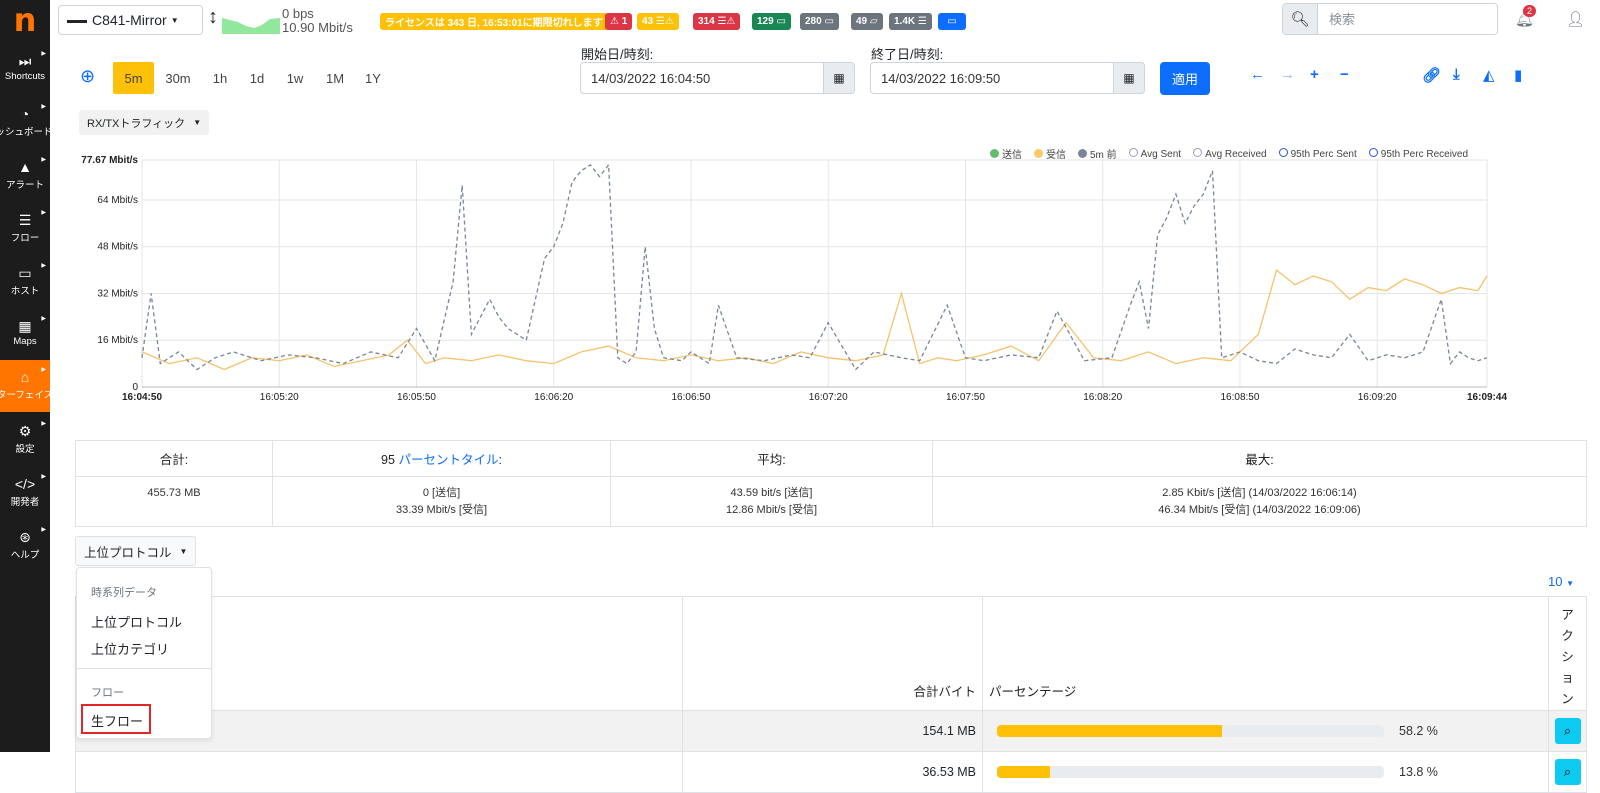 This screenshot has width=1600, height=793. What do you see at coordinates (1489, 75) in the screenshot?
I see `area-chart-icon: ◭` at bounding box center [1489, 75].